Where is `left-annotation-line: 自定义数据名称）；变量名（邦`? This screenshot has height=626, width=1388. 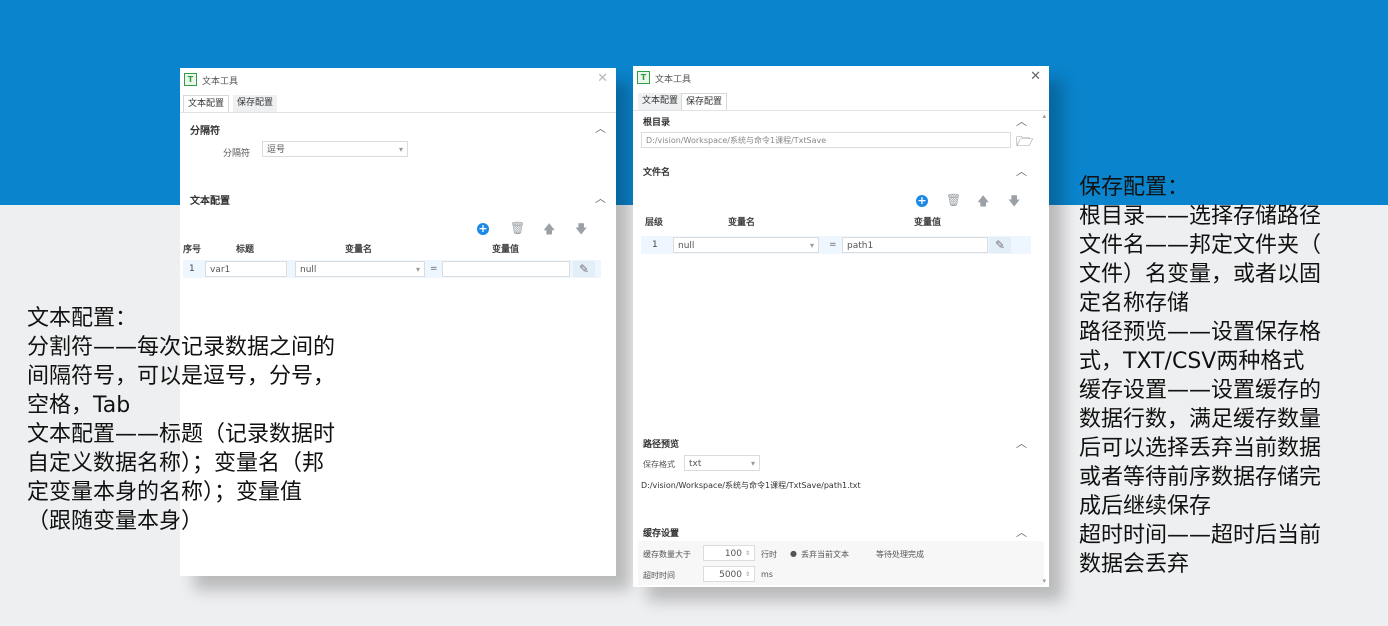 left-annotation-line: 自定义数据名称）；变量名（邦 is located at coordinates (176, 463).